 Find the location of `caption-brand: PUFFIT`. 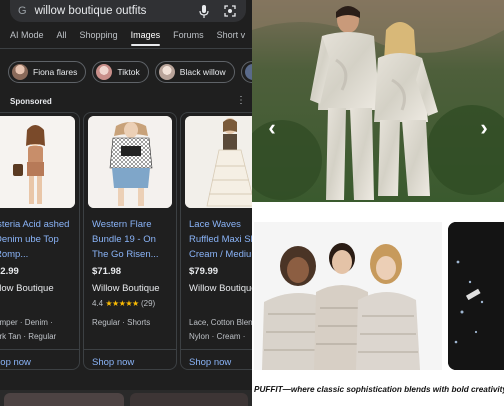

caption-brand: PUFFIT is located at coordinates (268, 389).